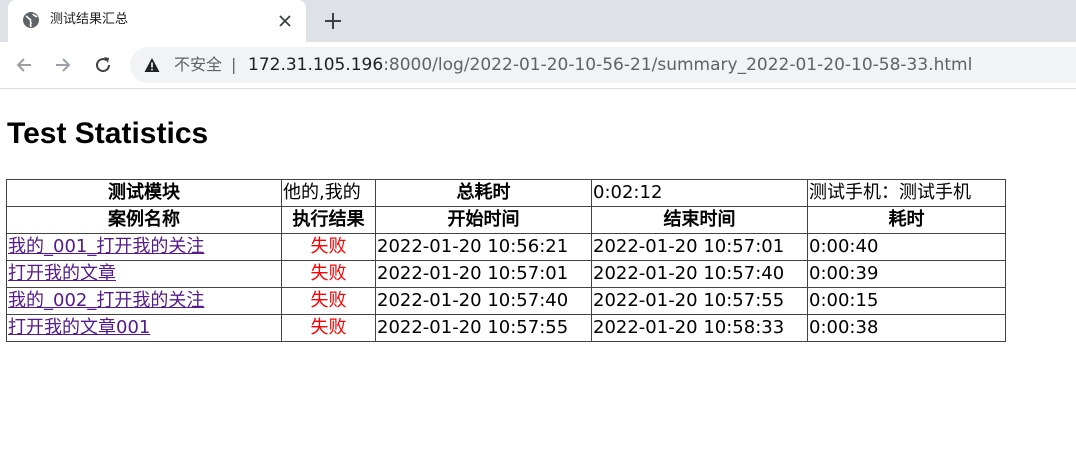 The width and height of the screenshot is (1076, 468). Describe the element at coordinates (333, 21) in the screenshot. I see `plus-icon` at that location.